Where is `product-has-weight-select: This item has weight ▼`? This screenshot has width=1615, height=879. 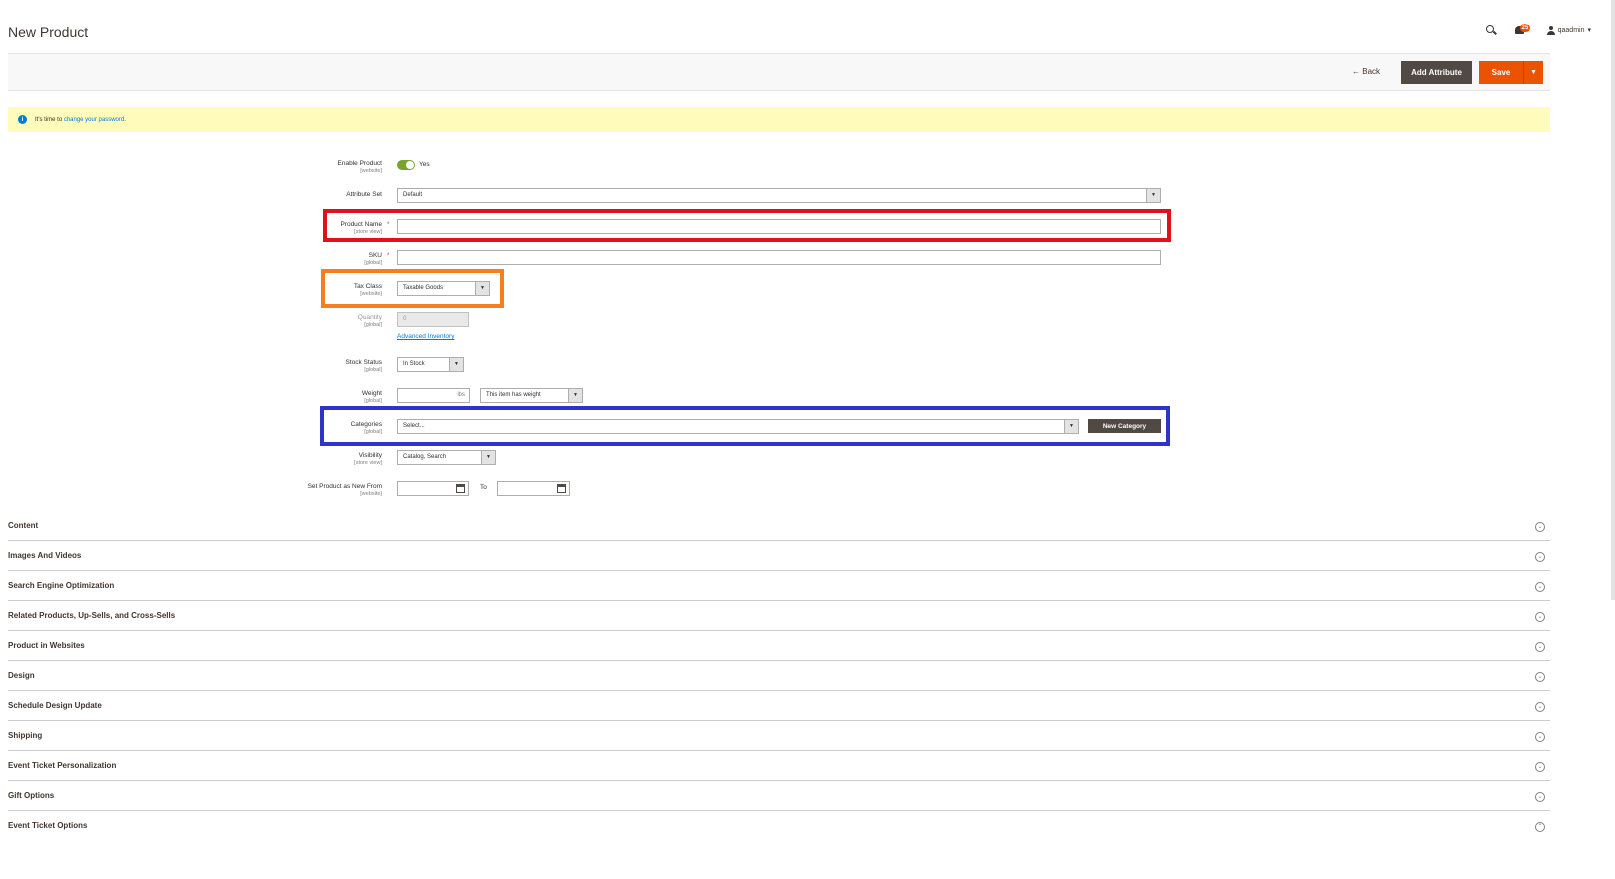
product-has-weight-select: This item has weight ▼ is located at coordinates (531, 395).